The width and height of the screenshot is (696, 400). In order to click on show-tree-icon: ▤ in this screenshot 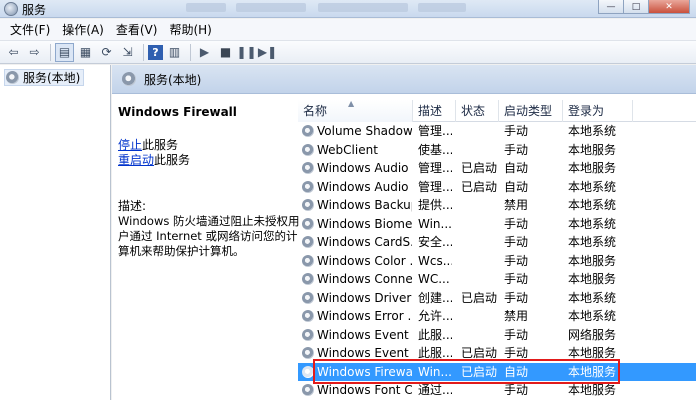, I will do `click(64, 52)`.